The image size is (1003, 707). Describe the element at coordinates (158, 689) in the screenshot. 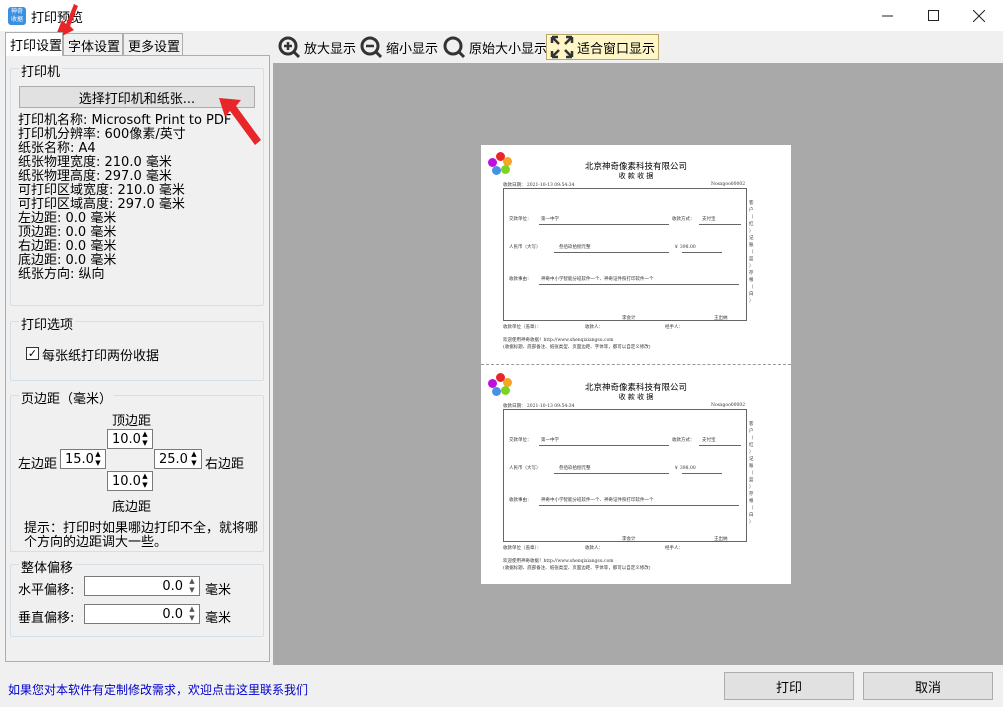

I see `custom-contact-link: 如果您对本软件有定制修改需求，欢迎点击这里联系我们` at that location.